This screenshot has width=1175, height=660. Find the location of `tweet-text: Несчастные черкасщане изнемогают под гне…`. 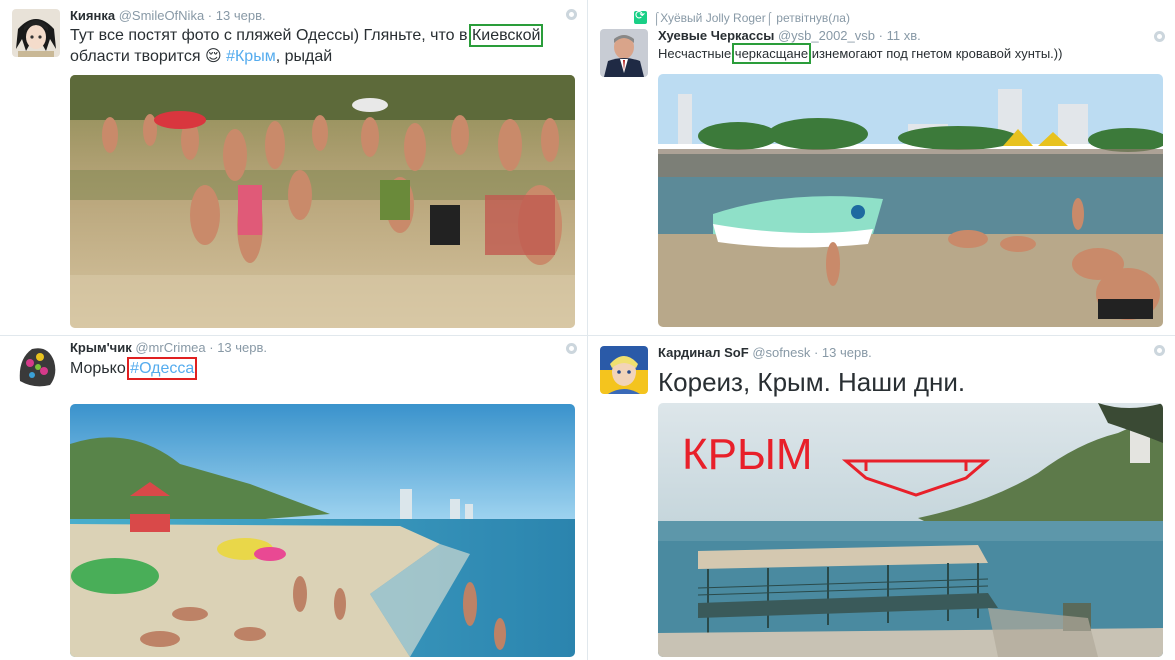

tweet-text: Несчастные черкасщане изнемогают под гне… is located at coordinates (860, 53).